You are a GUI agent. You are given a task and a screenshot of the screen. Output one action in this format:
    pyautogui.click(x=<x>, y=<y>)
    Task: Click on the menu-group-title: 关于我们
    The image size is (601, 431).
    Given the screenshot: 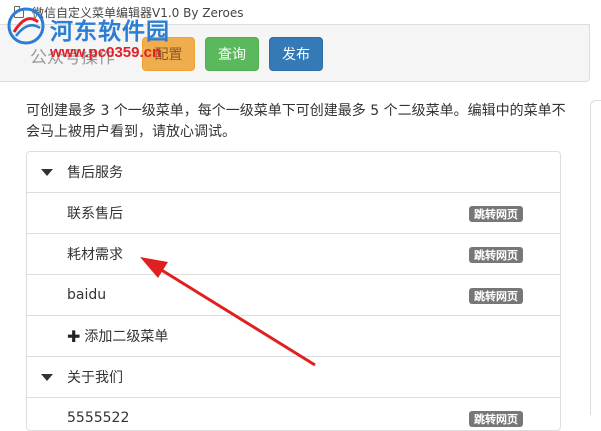 What is the action you would take?
    pyautogui.click(x=95, y=378)
    